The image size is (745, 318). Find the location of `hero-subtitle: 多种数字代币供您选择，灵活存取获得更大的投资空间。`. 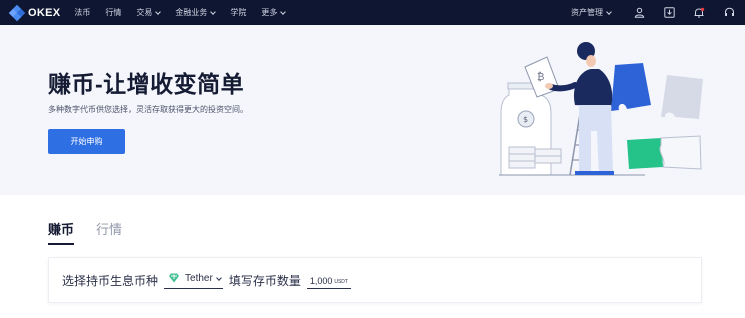

hero-subtitle: 多种数字代币供您选择，灵活存取获得更大的投资空间。 is located at coordinates (148, 109).